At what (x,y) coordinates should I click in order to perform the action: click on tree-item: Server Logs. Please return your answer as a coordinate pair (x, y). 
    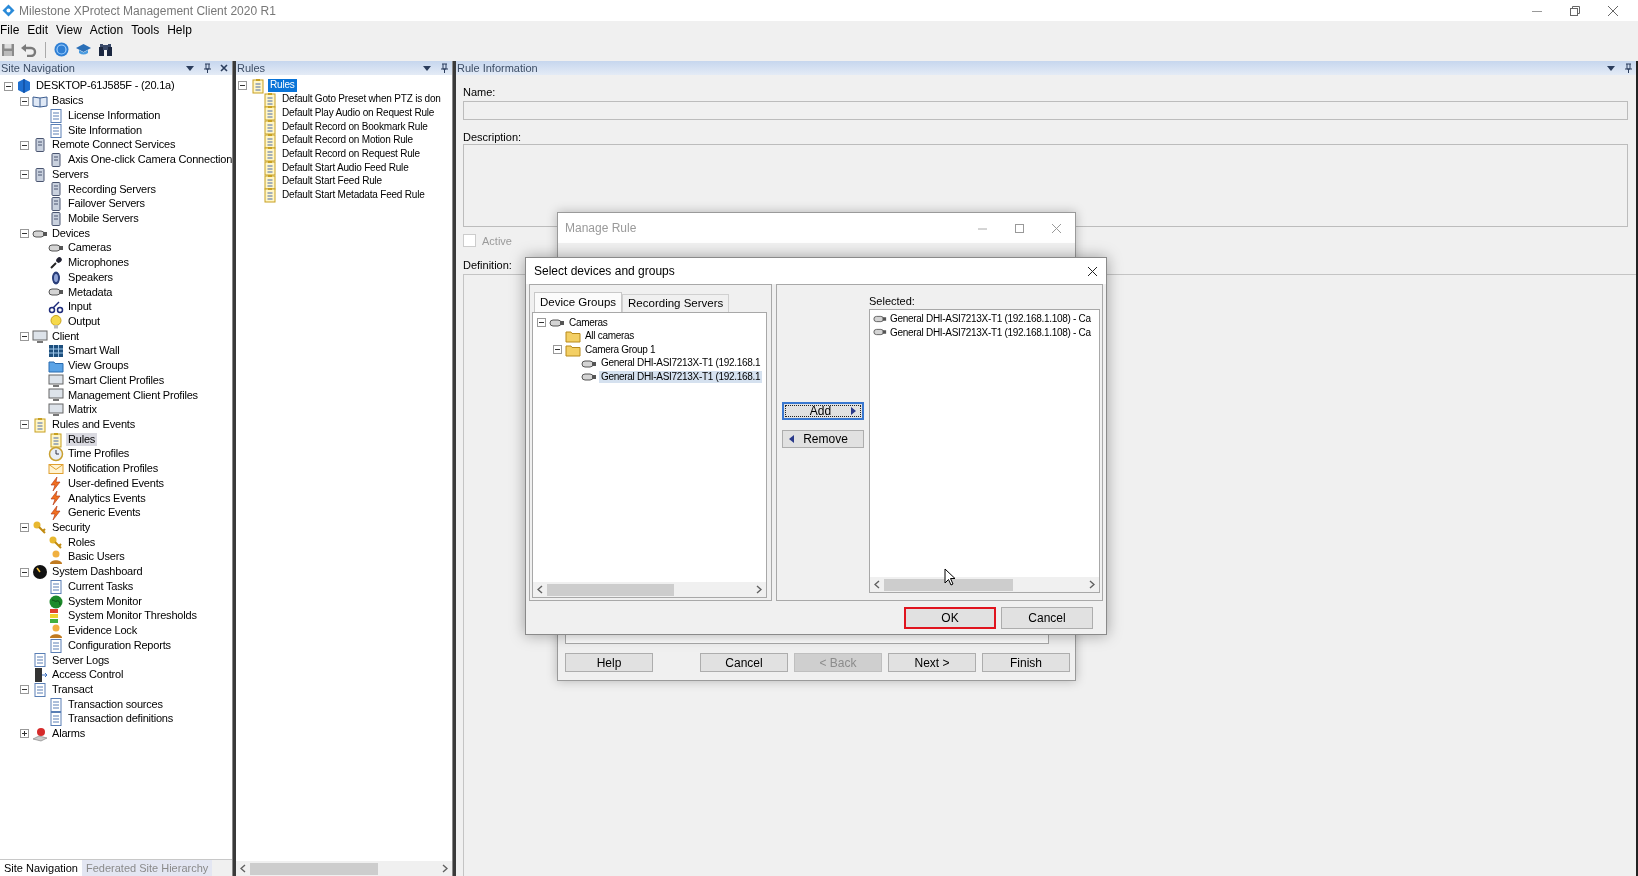
    Looking at the image, I should click on (81, 660).